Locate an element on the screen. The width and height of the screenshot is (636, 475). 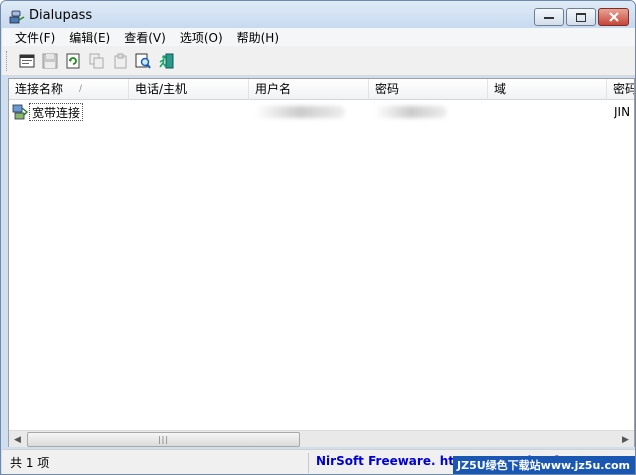
exit-button is located at coordinates (166, 61).